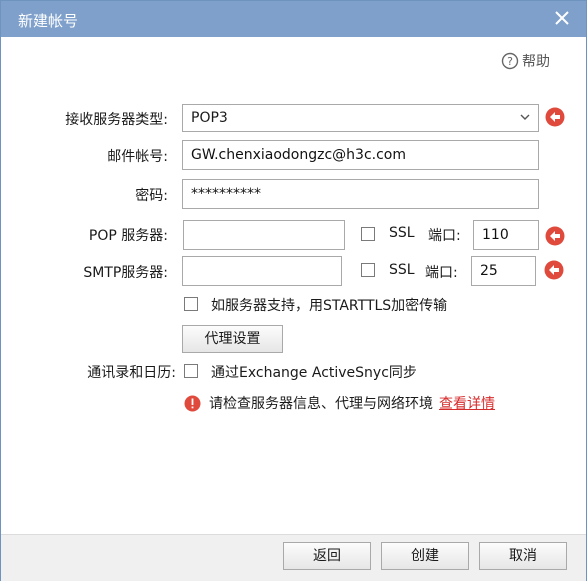 Image resolution: width=587 pixels, height=581 pixels. What do you see at coordinates (467, 404) in the screenshot?
I see `view-details-link: 查看详情` at bounding box center [467, 404].